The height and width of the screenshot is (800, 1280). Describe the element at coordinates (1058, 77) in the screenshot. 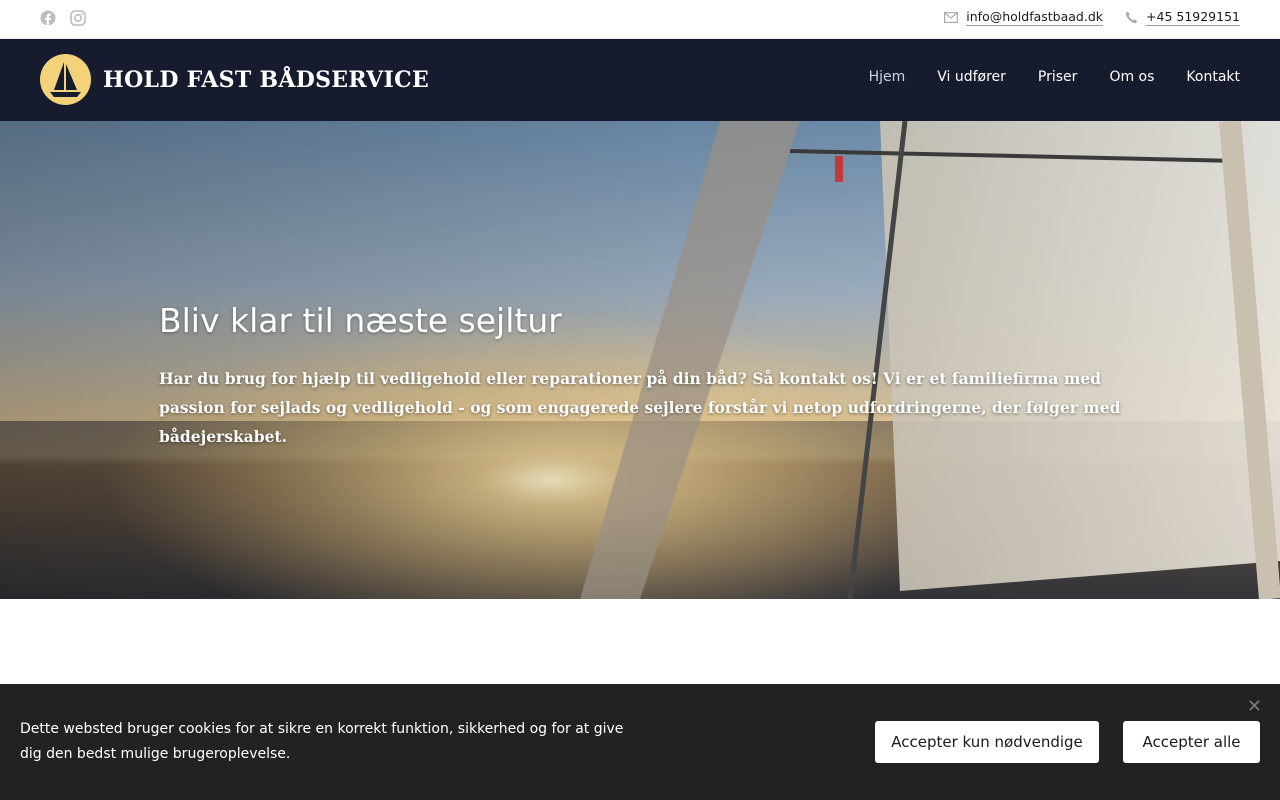

I see `nav-item-priser: Priser` at that location.